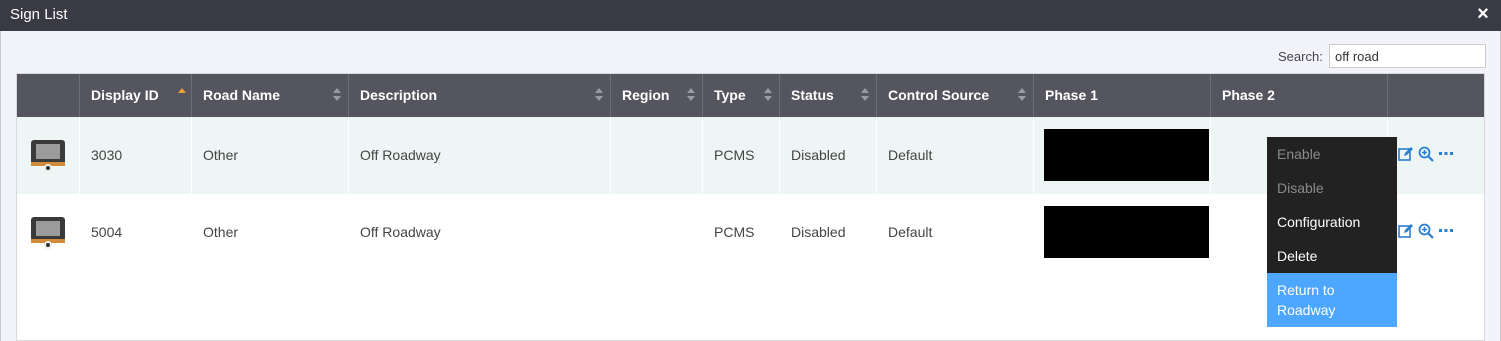  I want to click on column-header-label: Road Name, so click(242, 95).